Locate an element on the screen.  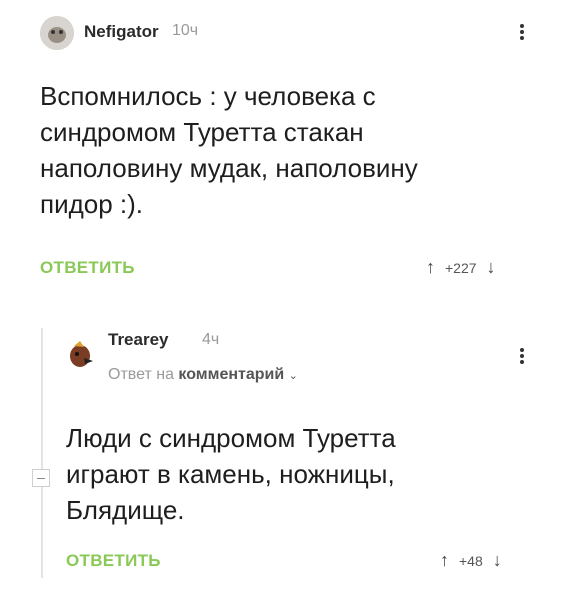
chevron-down-icon: ⌄ is located at coordinates (293, 376).